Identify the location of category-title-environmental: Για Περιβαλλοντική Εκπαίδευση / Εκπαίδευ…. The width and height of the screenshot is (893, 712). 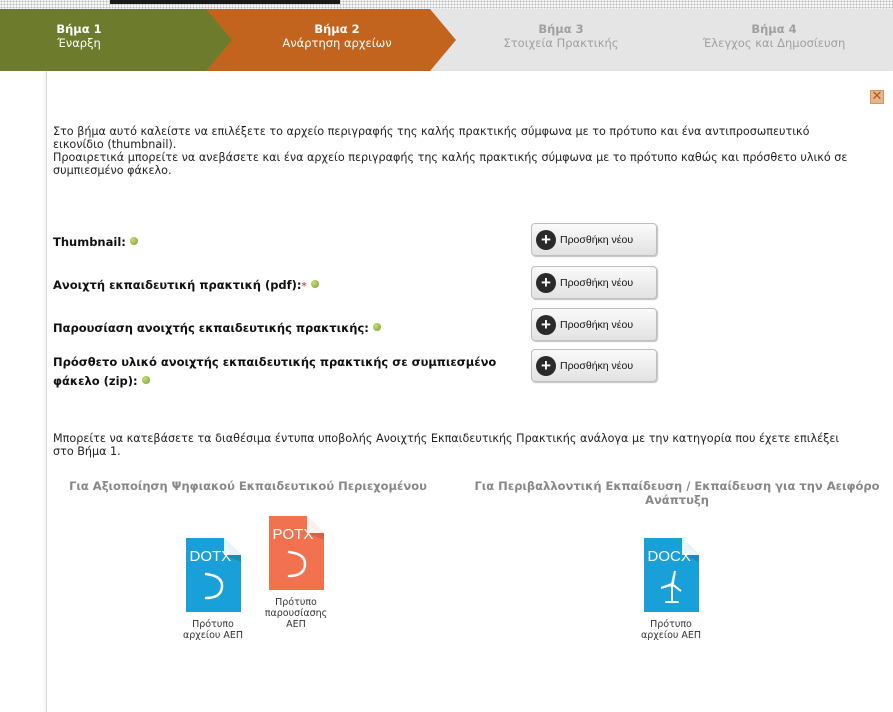
(677, 493).